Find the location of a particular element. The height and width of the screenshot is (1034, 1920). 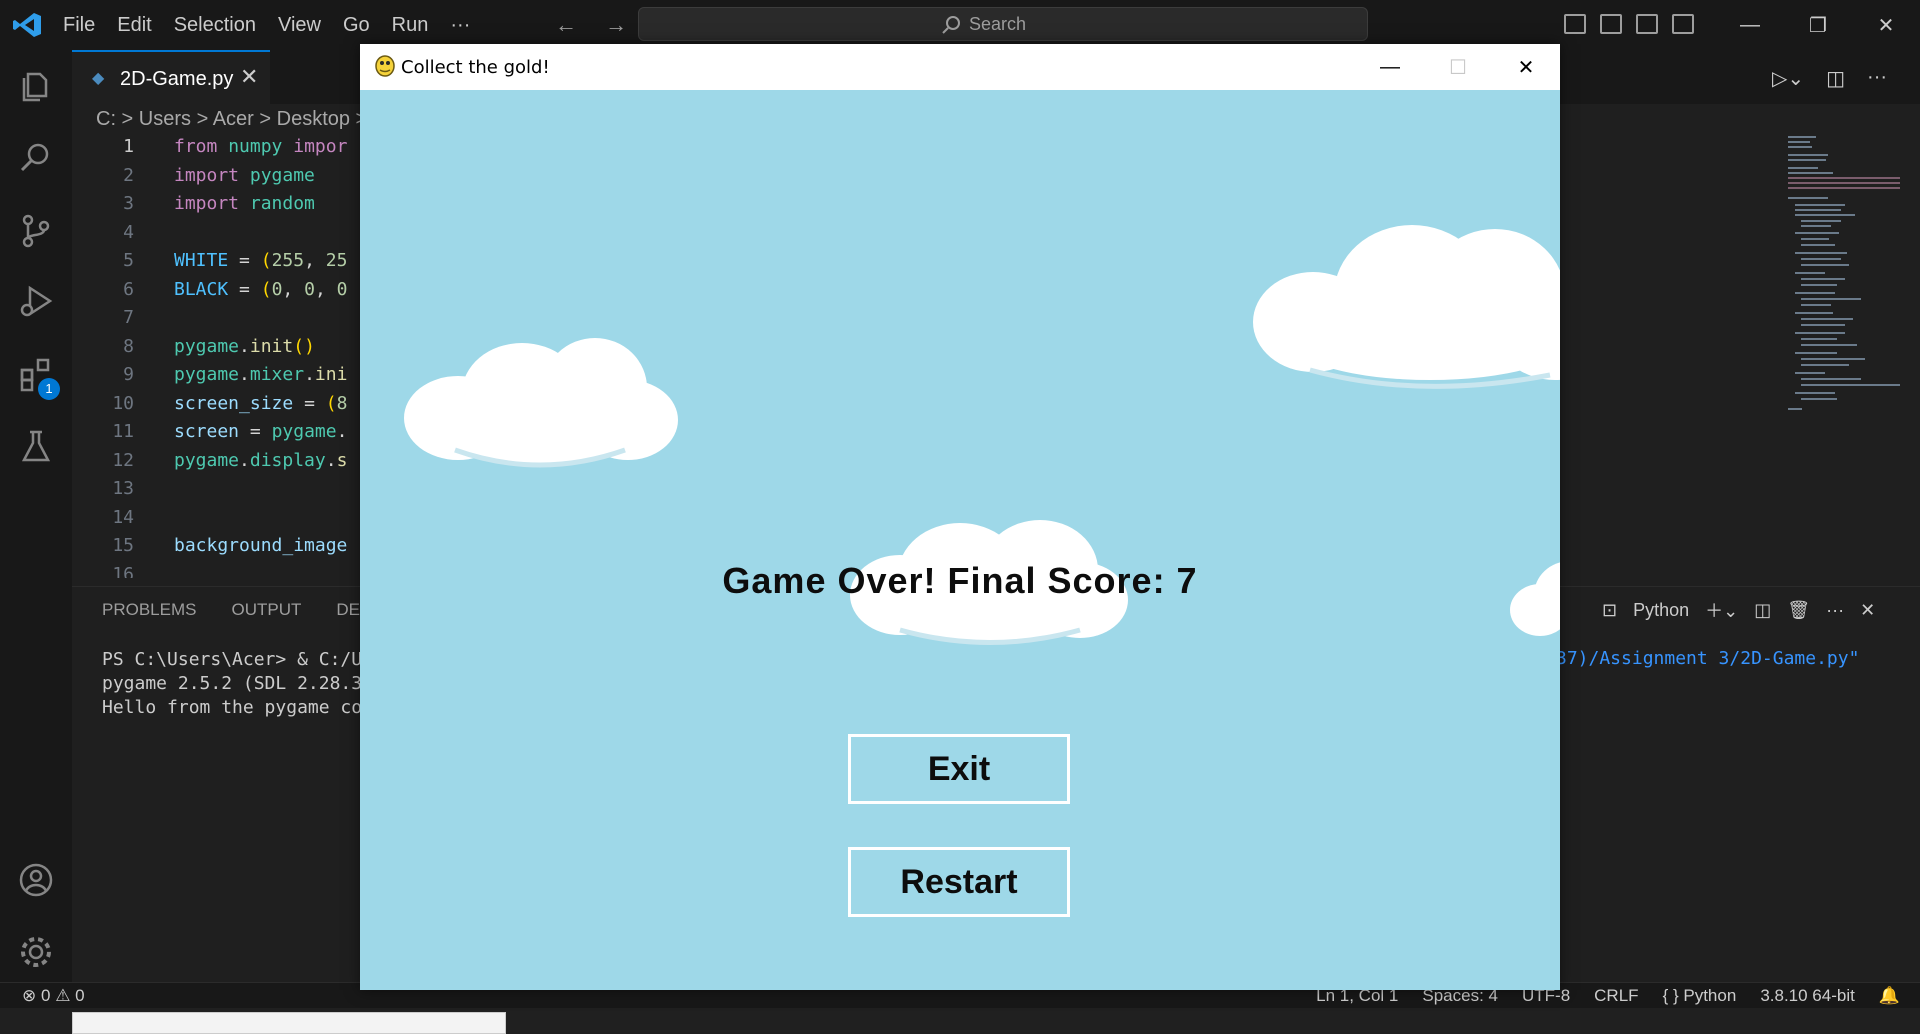

panel-actions: ⊡ Python ＋⌄ ◫ 🗑 ··· ✕ is located at coordinates (1738, 610).